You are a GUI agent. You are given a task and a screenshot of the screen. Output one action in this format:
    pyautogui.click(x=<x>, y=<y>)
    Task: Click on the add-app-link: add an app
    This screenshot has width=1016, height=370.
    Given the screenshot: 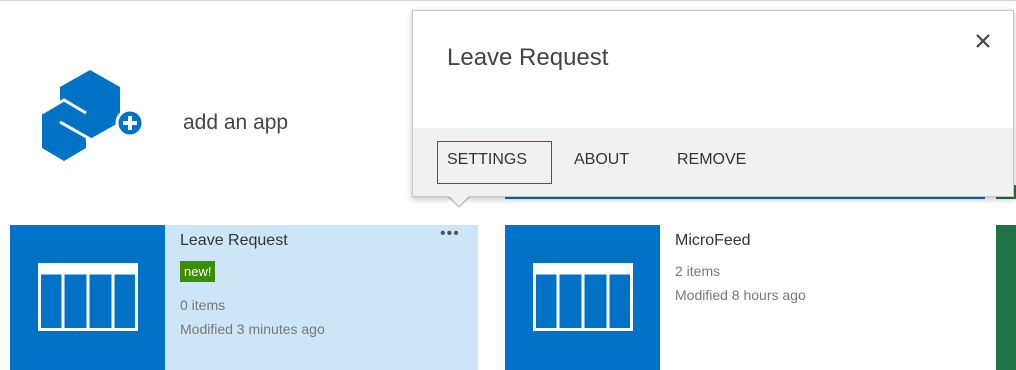 What is the action you would take?
    pyautogui.click(x=238, y=125)
    